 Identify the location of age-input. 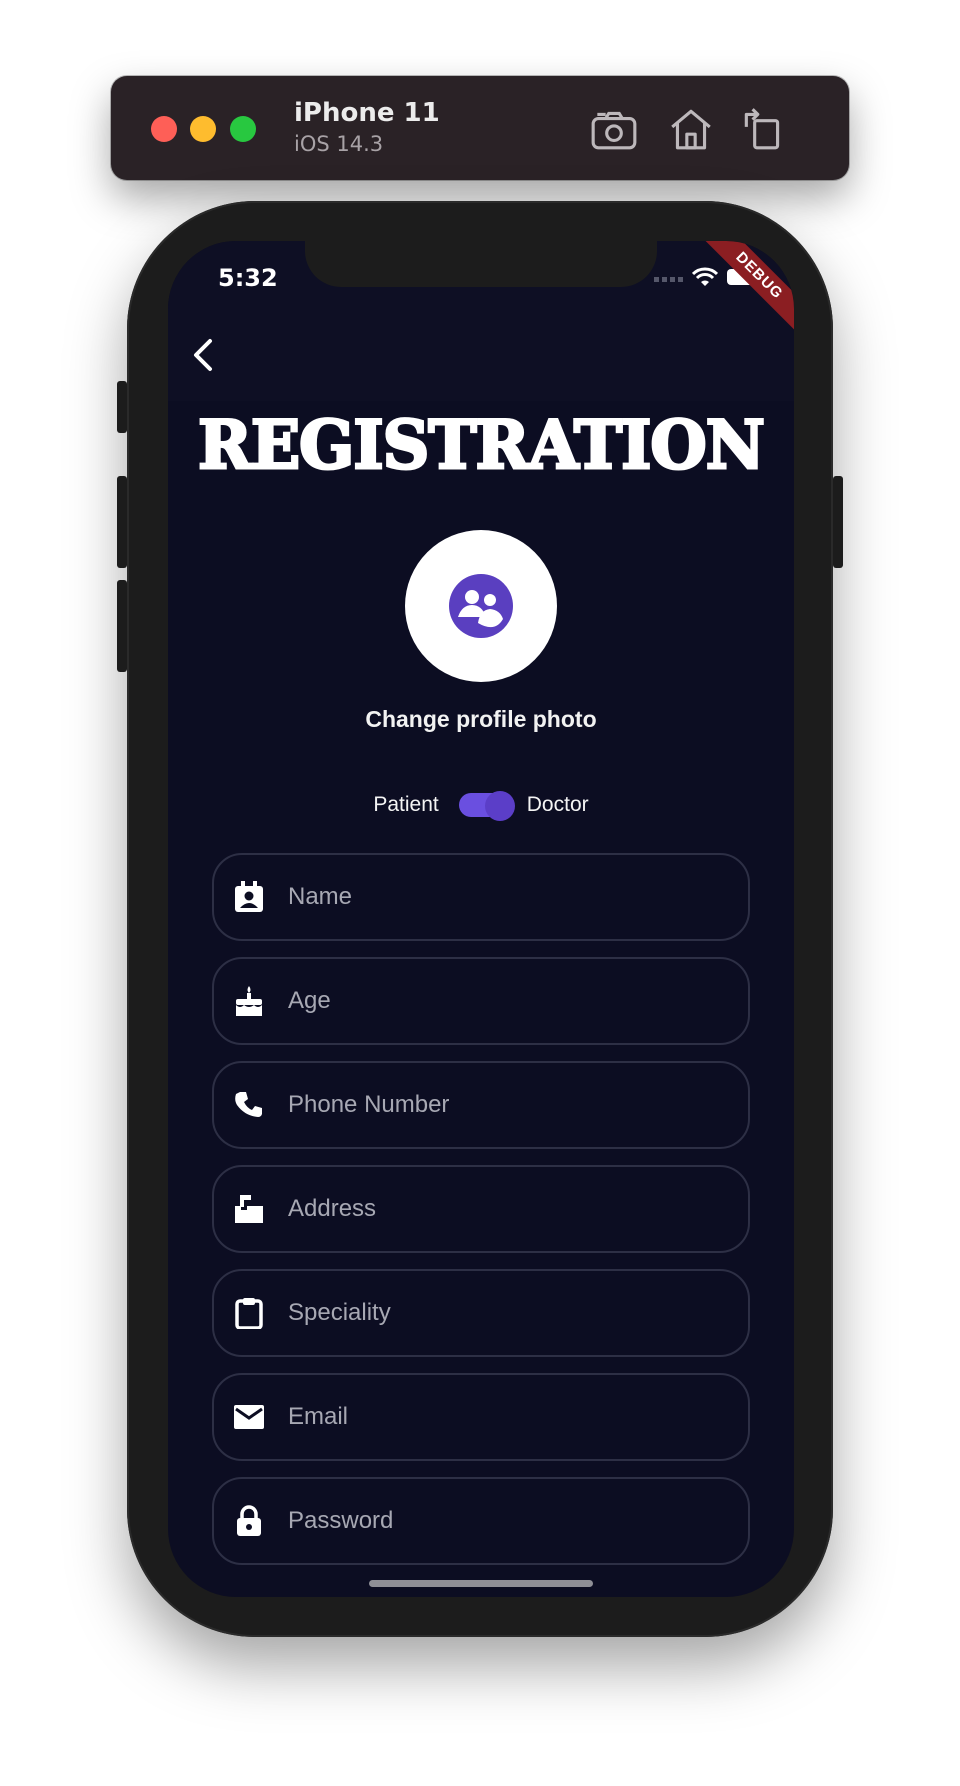
(517, 1001).